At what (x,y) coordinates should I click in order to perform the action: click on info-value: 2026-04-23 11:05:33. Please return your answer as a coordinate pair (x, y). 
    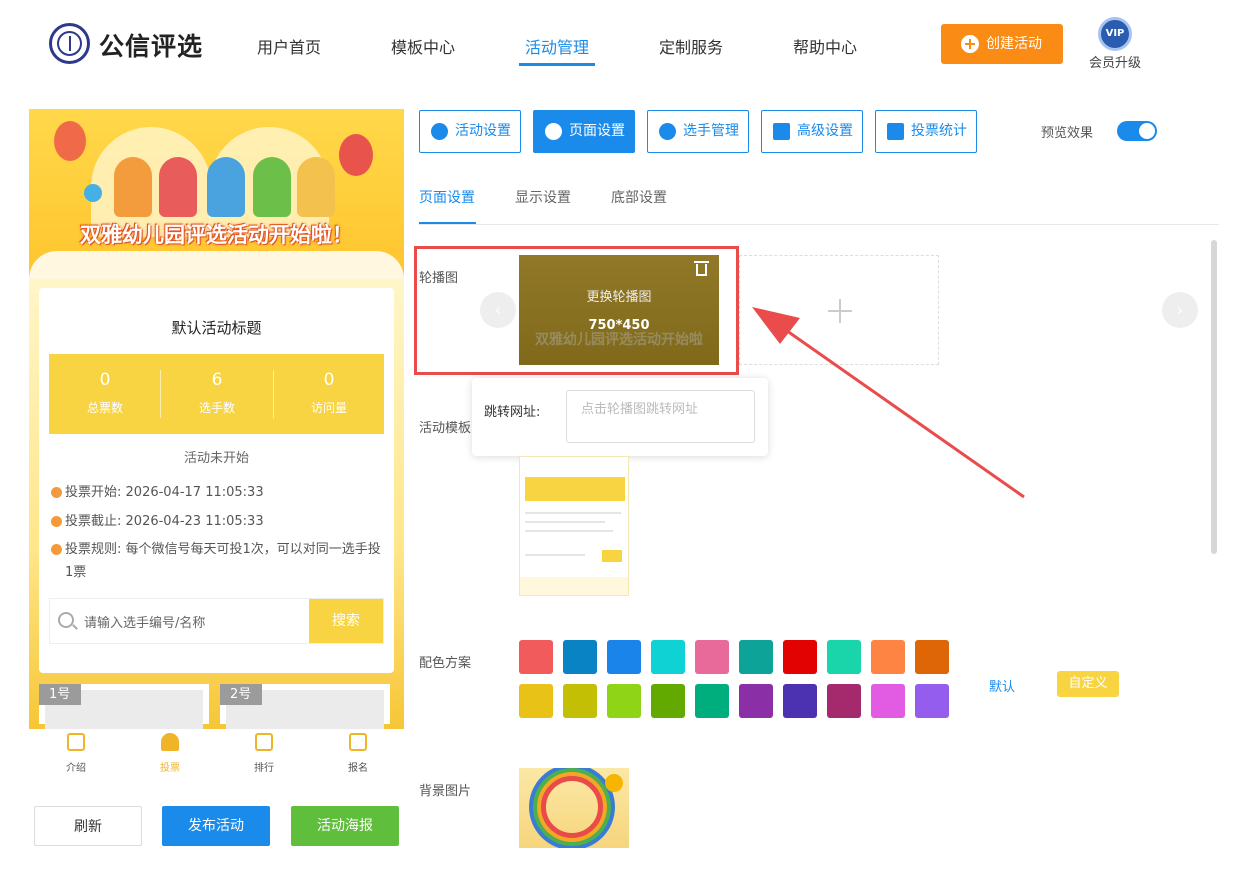
    Looking at the image, I should click on (194, 521).